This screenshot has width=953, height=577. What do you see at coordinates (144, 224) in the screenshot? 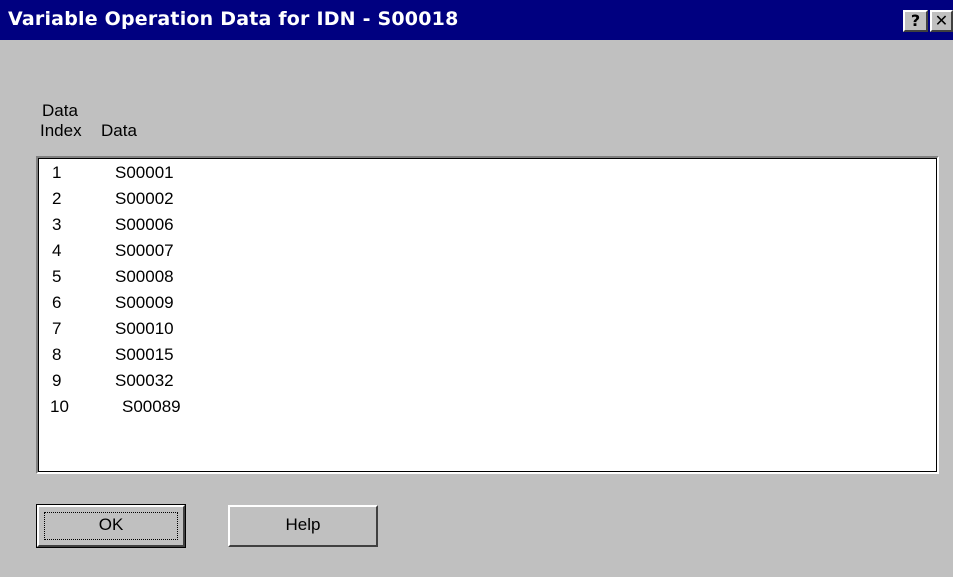
I see `list-item-data: S00006` at bounding box center [144, 224].